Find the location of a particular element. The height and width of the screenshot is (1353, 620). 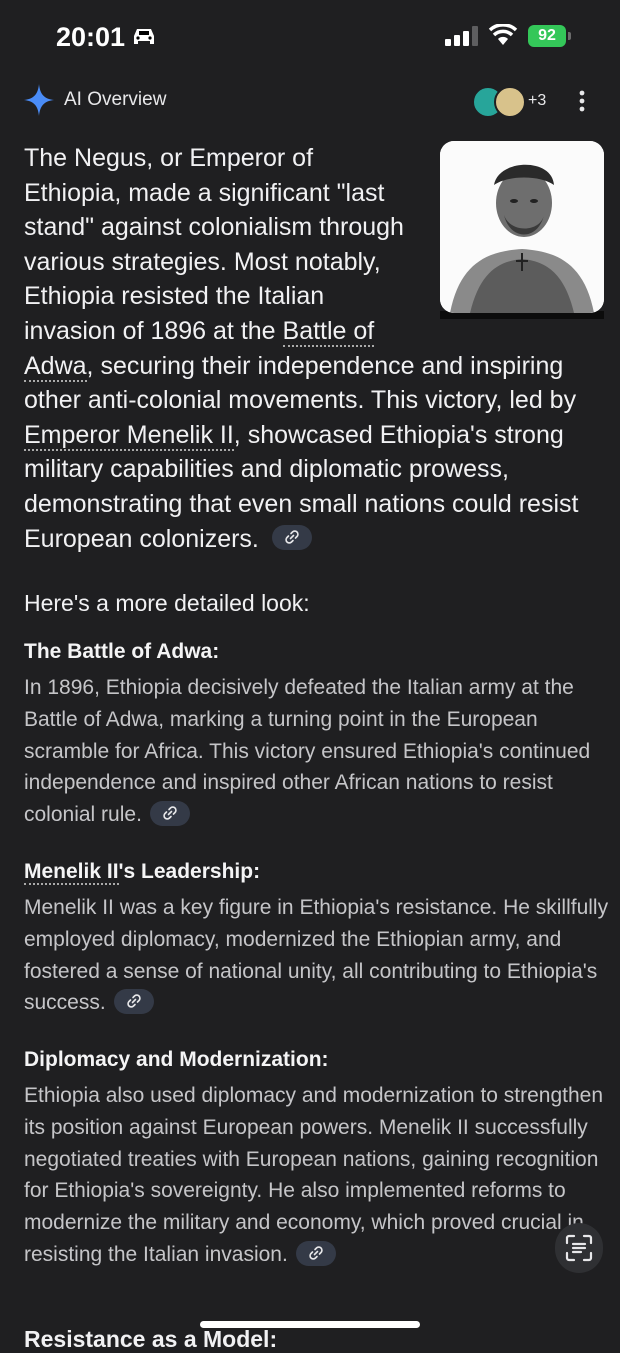

status-bar: 20:01 92 is located at coordinates (310, 38).